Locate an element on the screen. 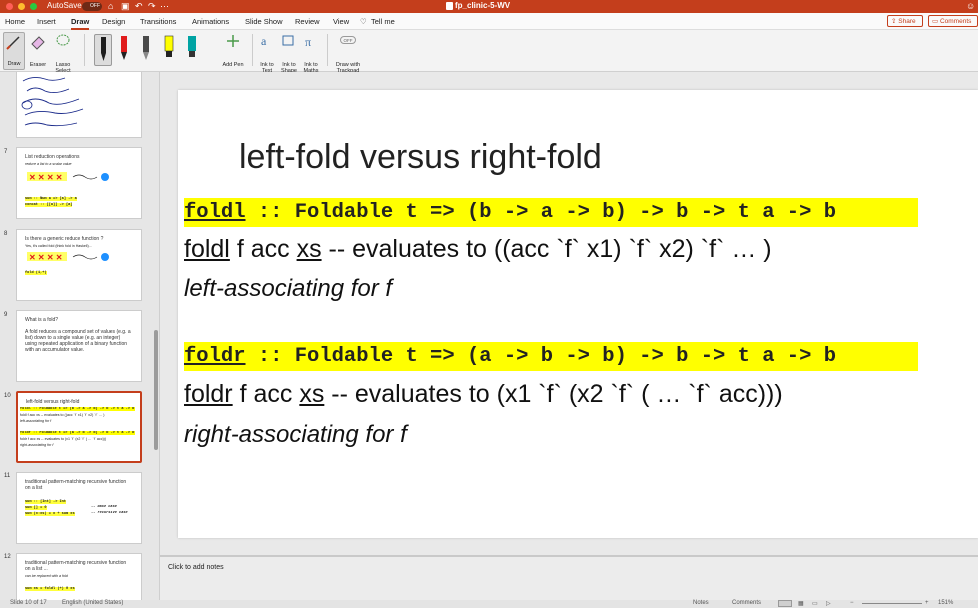 The height and width of the screenshot is (608, 978). ink-to-maths-button: π Ink to Maths is located at coordinates (311, 53).